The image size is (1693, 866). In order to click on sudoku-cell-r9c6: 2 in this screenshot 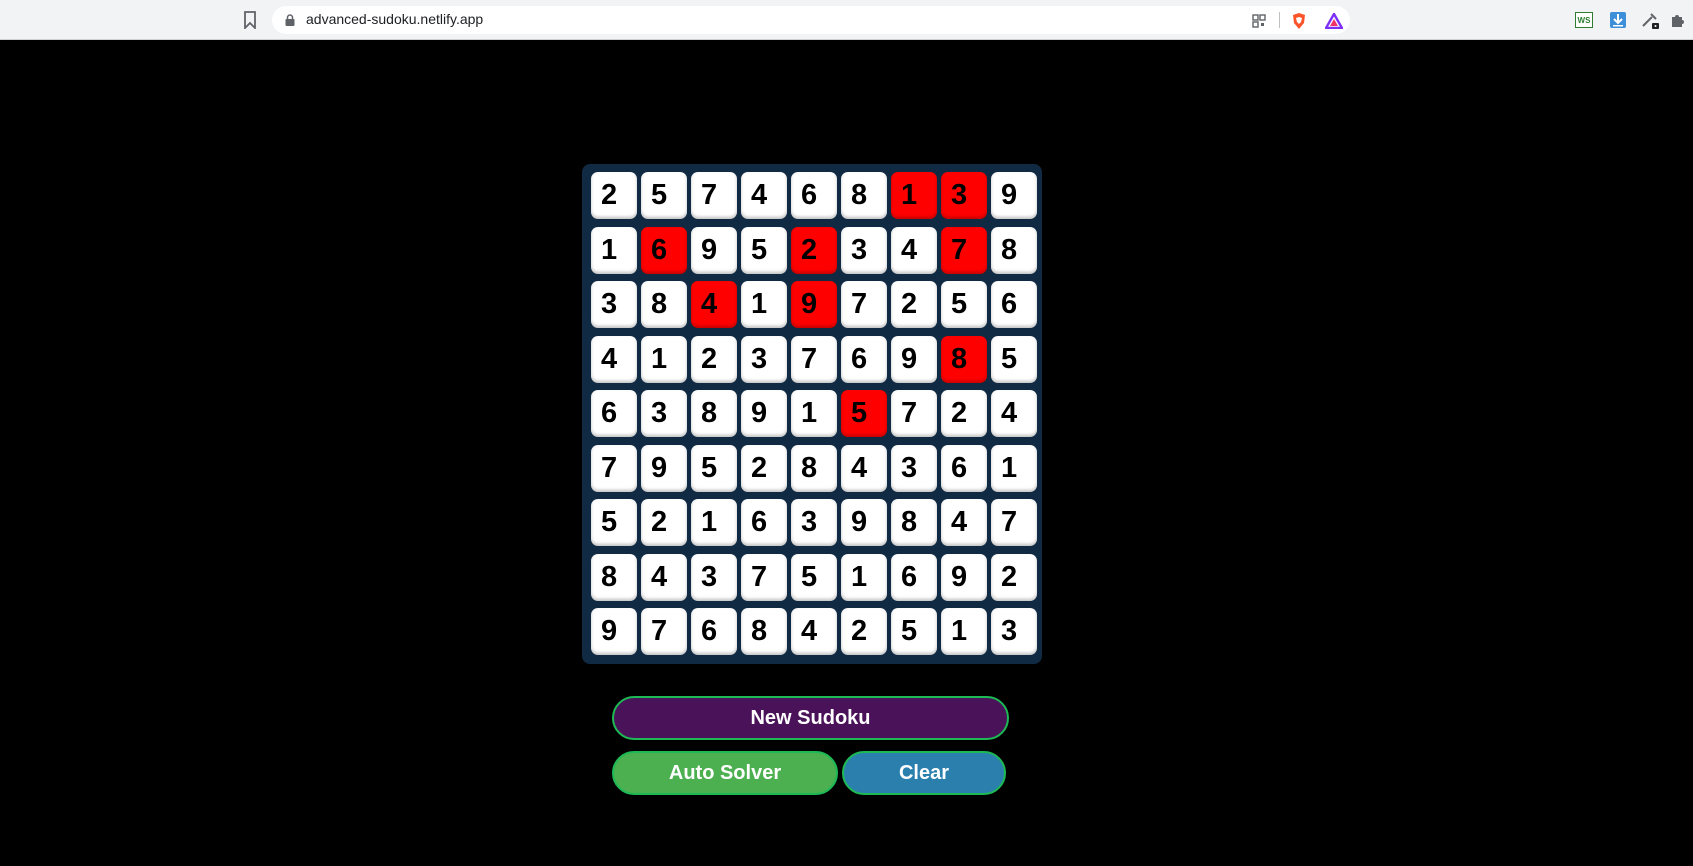, I will do `click(864, 631)`.